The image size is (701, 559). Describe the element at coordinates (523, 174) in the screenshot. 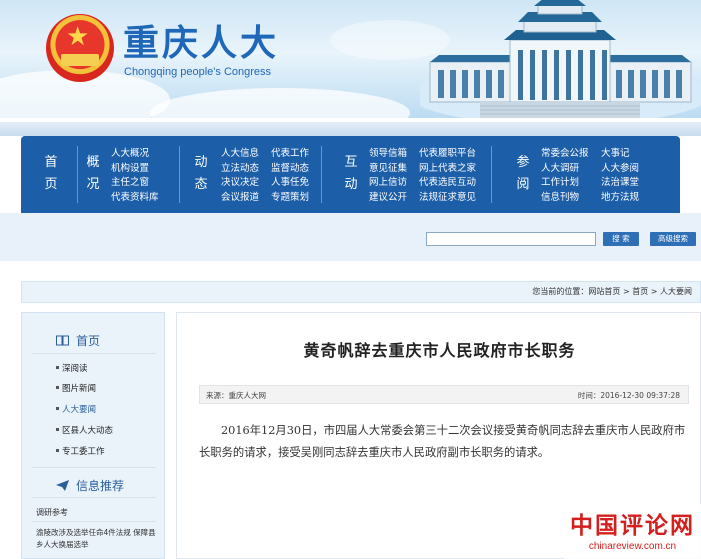

I see `nav-group-title-reference: 参 阅` at that location.